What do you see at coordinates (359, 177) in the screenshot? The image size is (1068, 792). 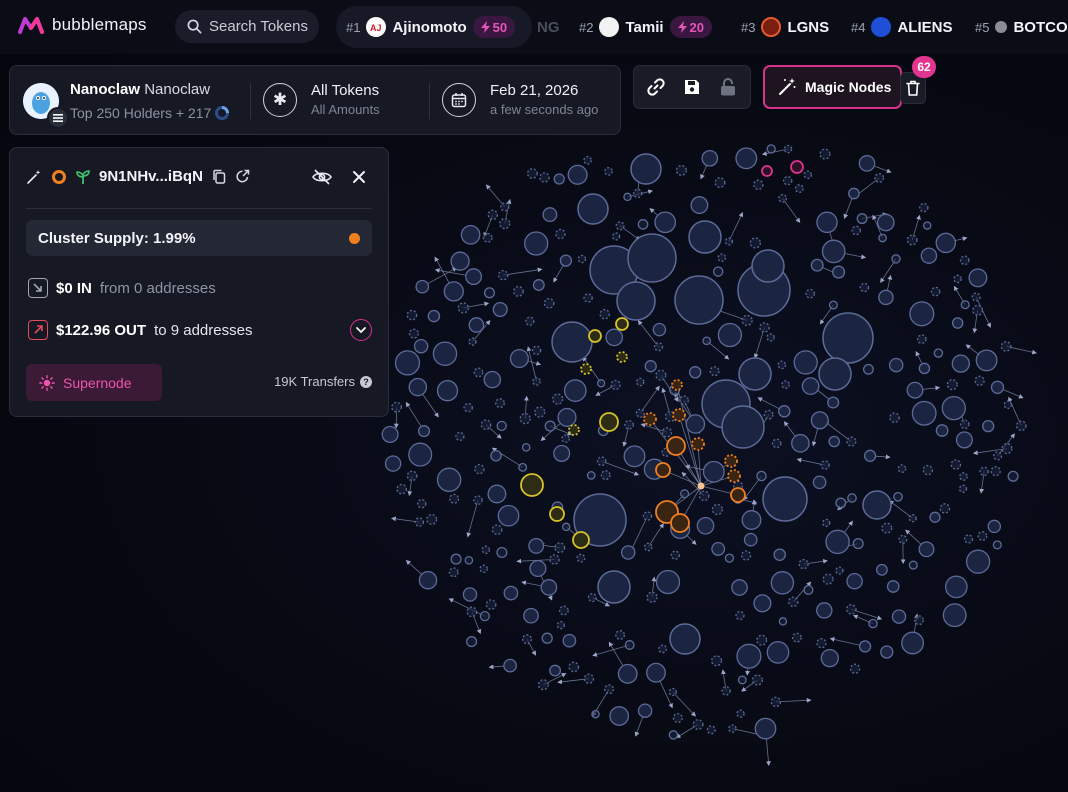 I see `close-icon` at bounding box center [359, 177].